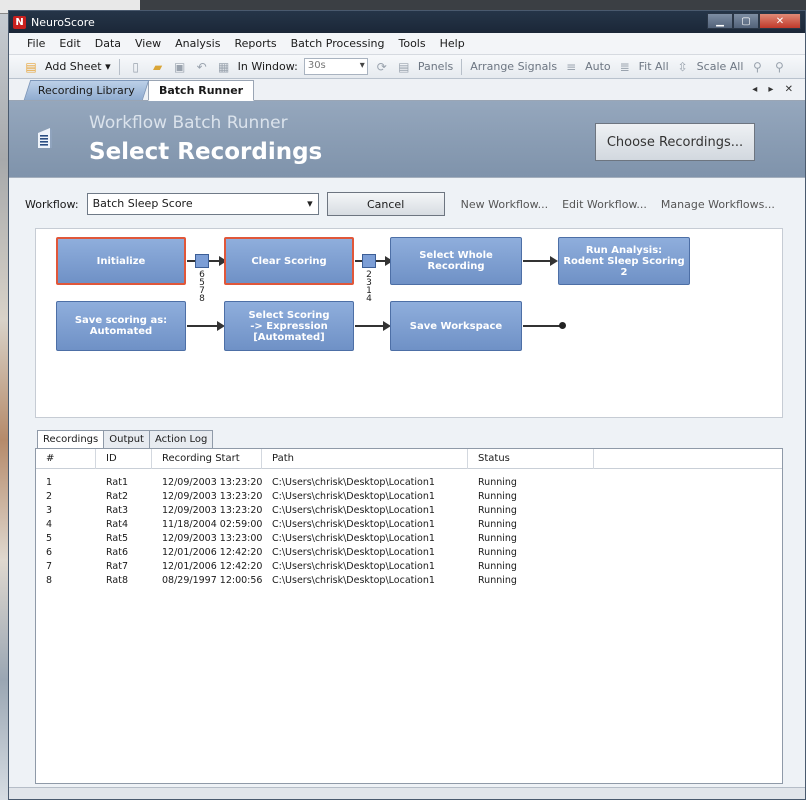  I want to click on port-label: 4, so click(369, 299).